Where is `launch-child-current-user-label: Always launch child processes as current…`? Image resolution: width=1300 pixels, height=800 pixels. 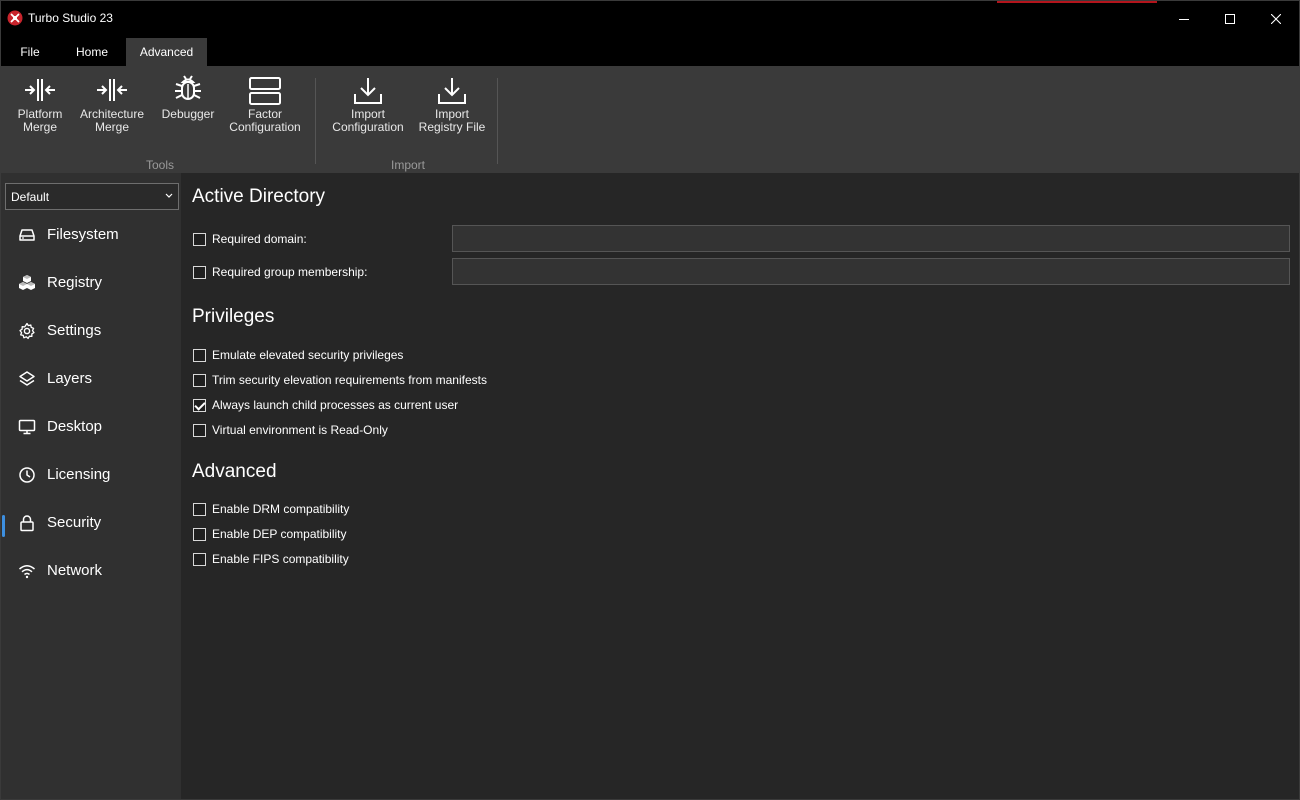 launch-child-current-user-label: Always launch child processes as current… is located at coordinates (335, 405).